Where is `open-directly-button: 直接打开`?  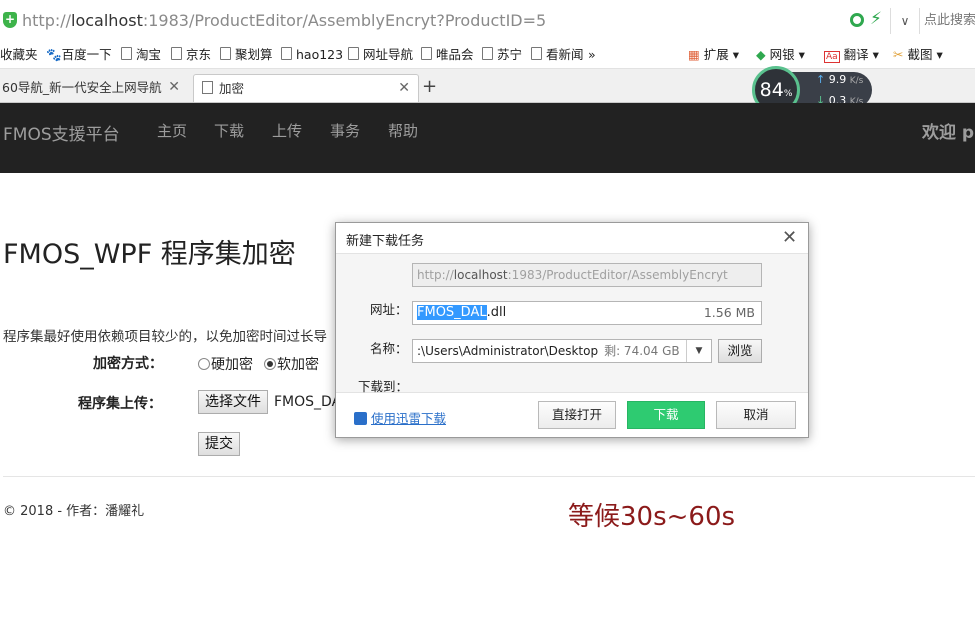
open-directly-button: 直接打开 is located at coordinates (577, 415).